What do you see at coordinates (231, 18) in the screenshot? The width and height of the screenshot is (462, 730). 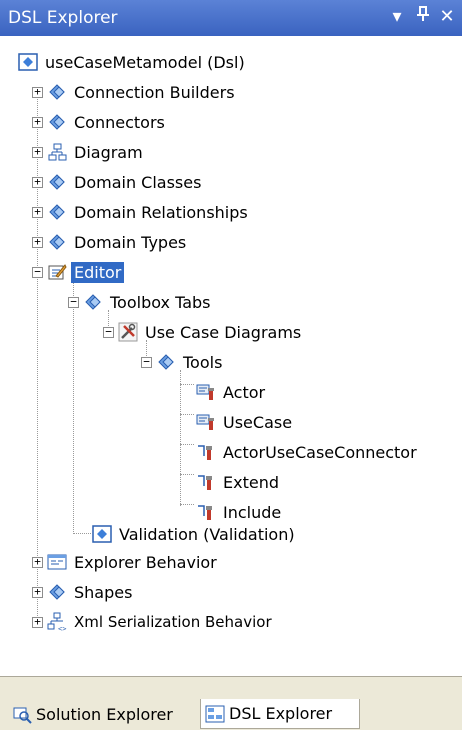 I see `title-bar: DSL Explorer ▾ ✕` at bounding box center [231, 18].